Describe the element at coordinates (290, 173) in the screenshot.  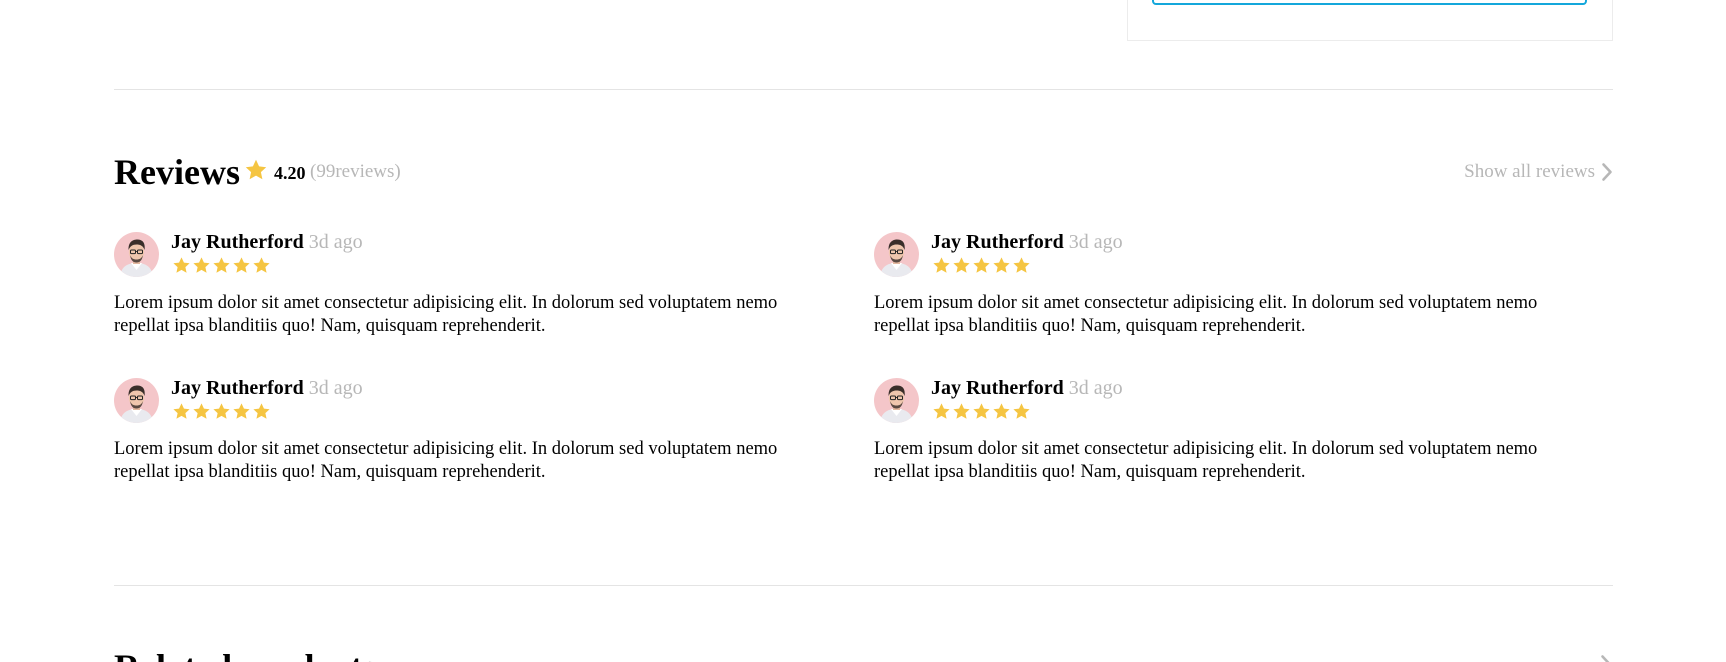
I see `average-rating: 4.20` at that location.